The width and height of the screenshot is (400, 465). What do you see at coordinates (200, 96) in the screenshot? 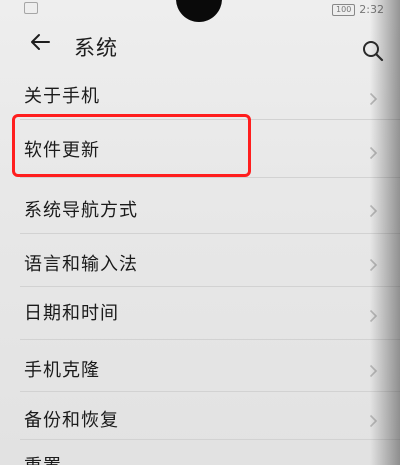
I see `menu-item-about-phone: 关于手机` at bounding box center [200, 96].